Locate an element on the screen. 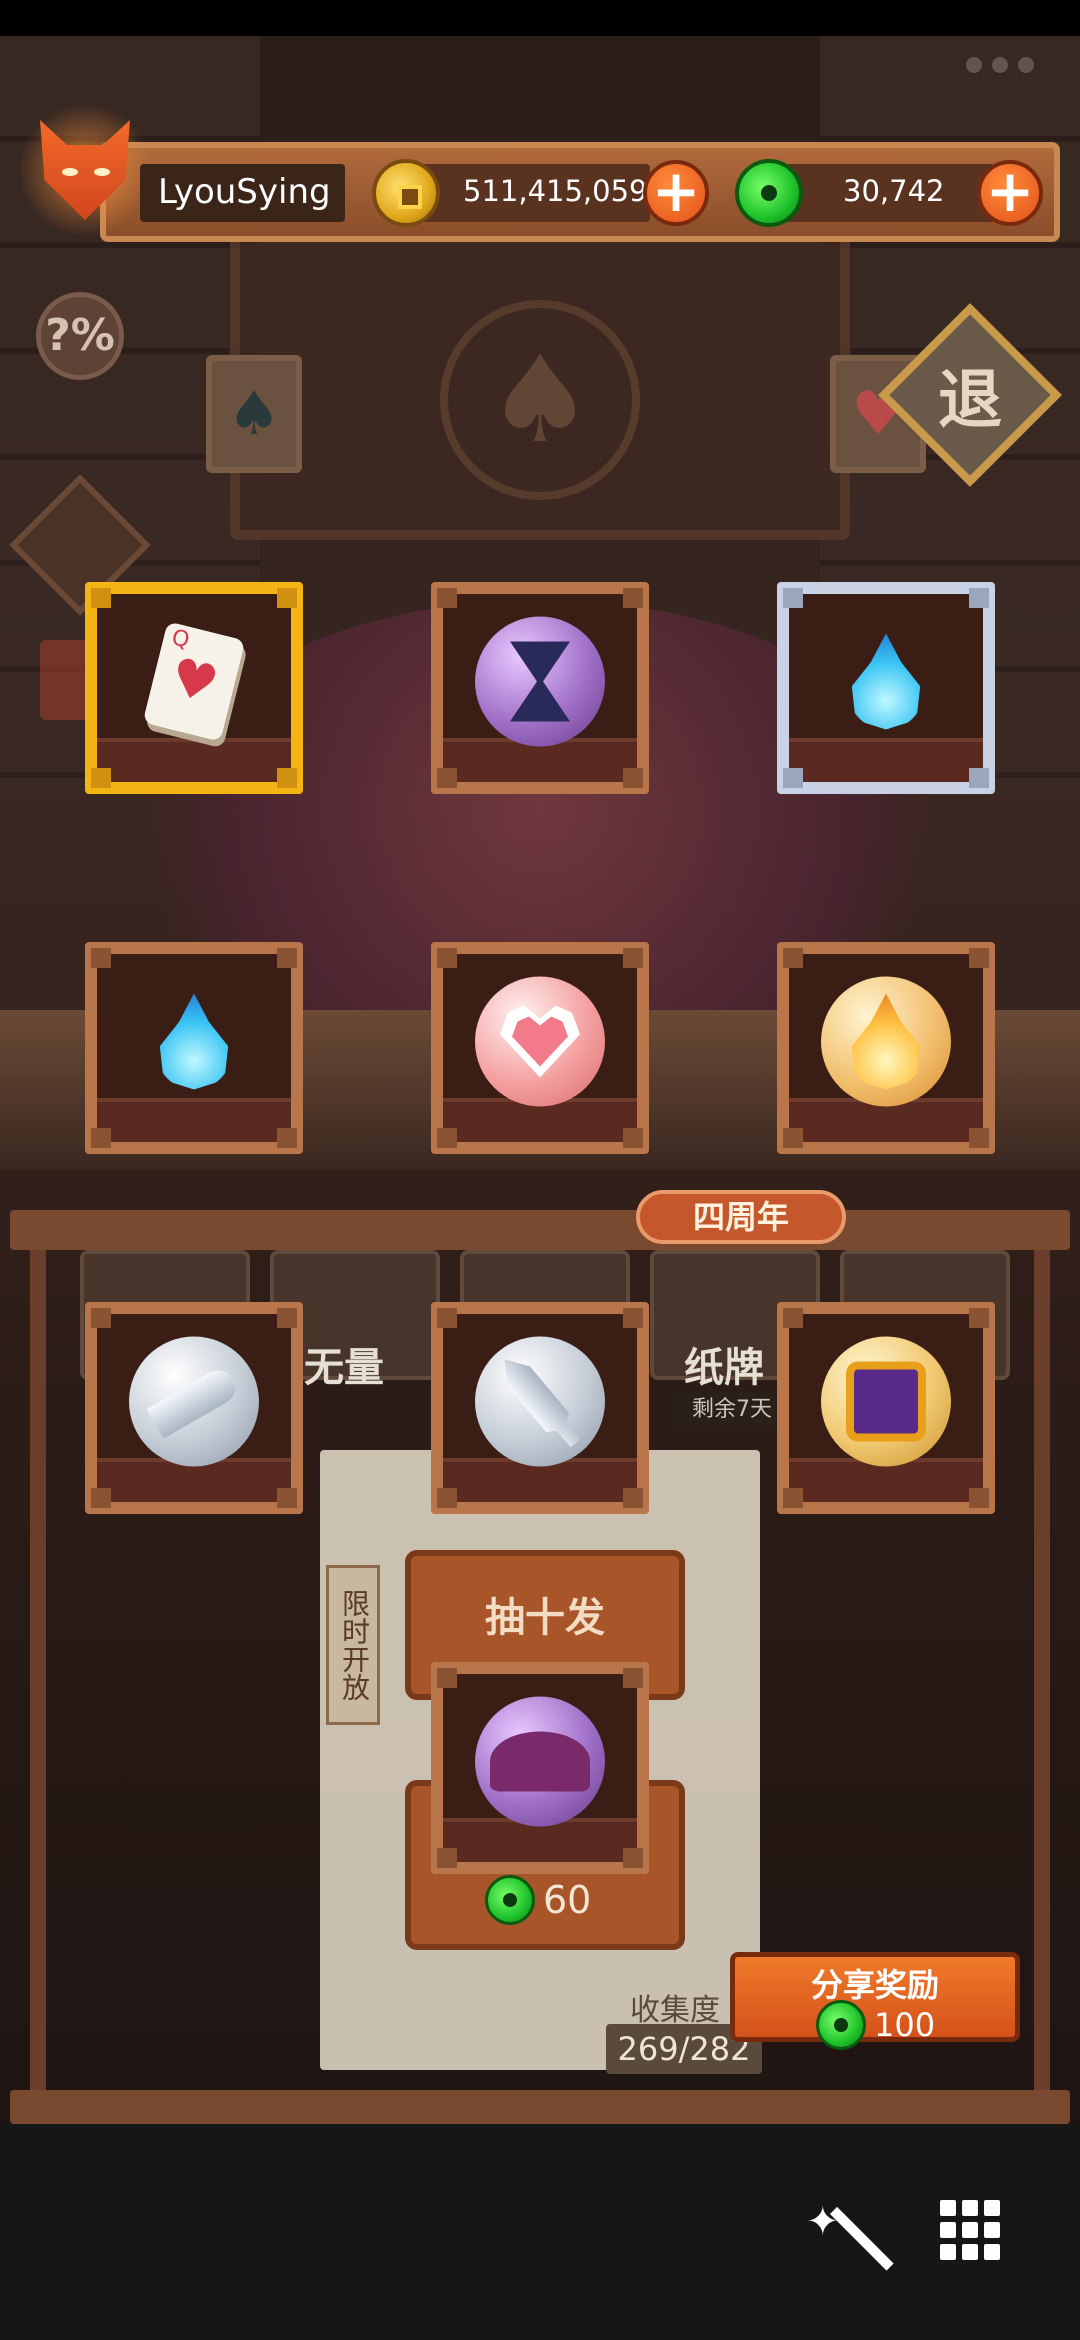 The width and height of the screenshot is (1080, 2340). player-name: LyouSying is located at coordinates (244, 192).